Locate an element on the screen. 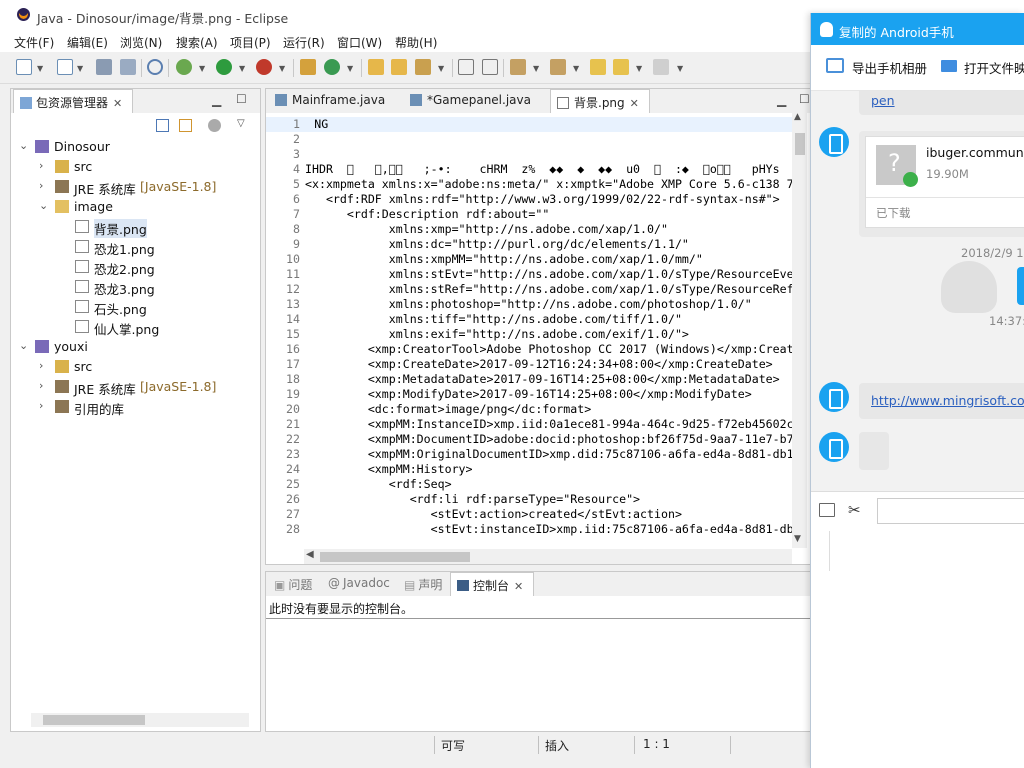 Image resolution: width=1024 pixels, height=768 pixels. external-tools-icon is located at coordinates (264, 67).